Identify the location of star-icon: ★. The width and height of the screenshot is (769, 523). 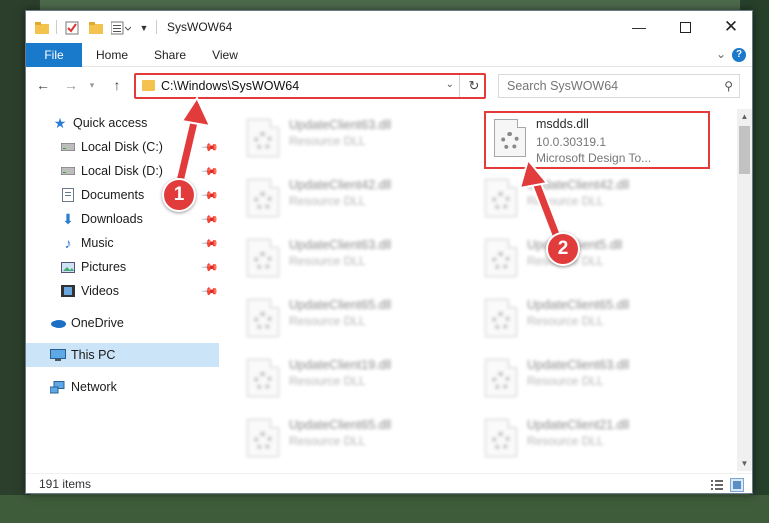
(60, 122).